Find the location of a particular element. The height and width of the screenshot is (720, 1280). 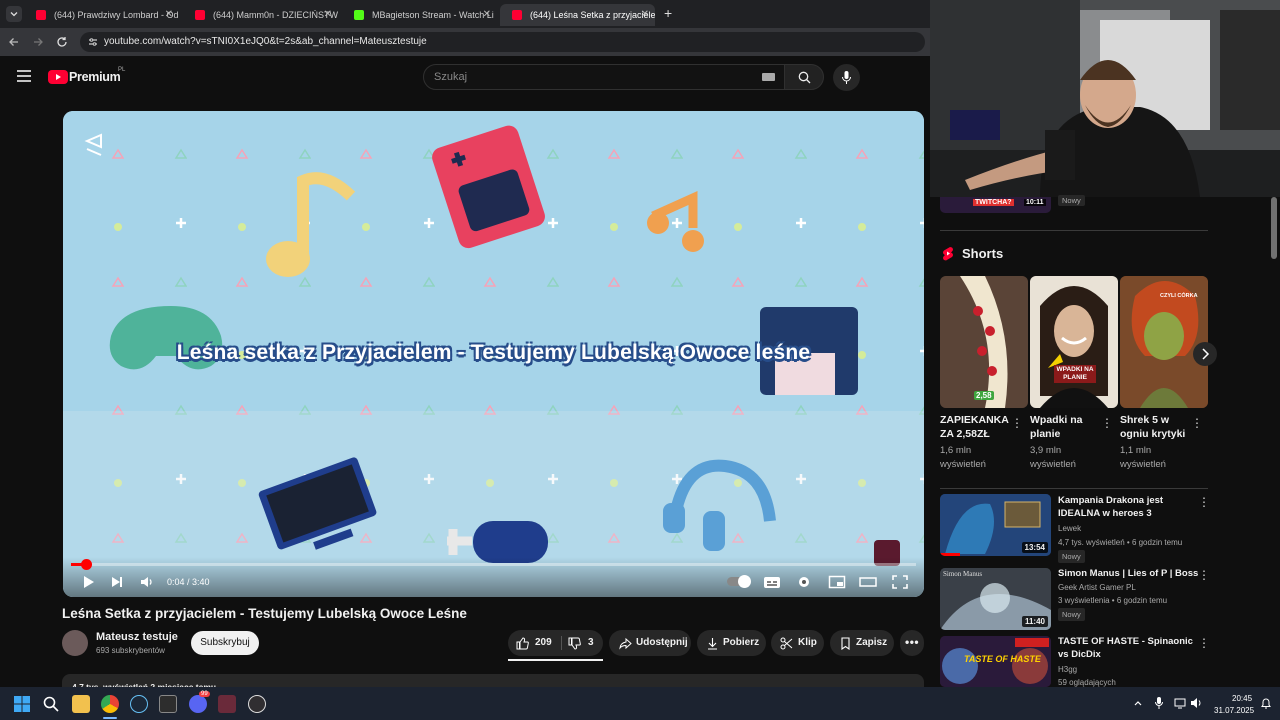

file-explorer-icon is located at coordinates (81, 704).